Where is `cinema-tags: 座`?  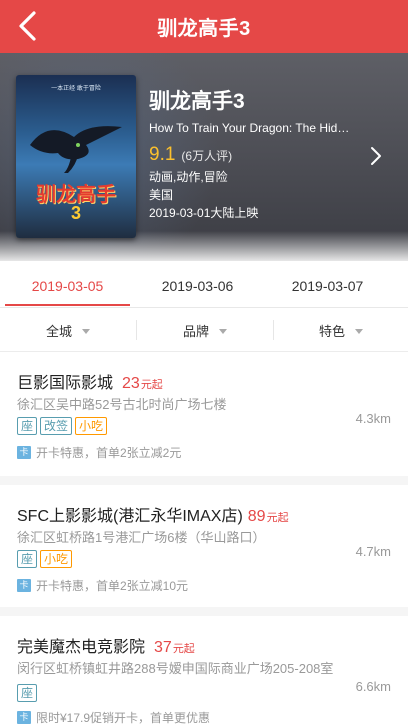 cinema-tags: 座 is located at coordinates (28, 693).